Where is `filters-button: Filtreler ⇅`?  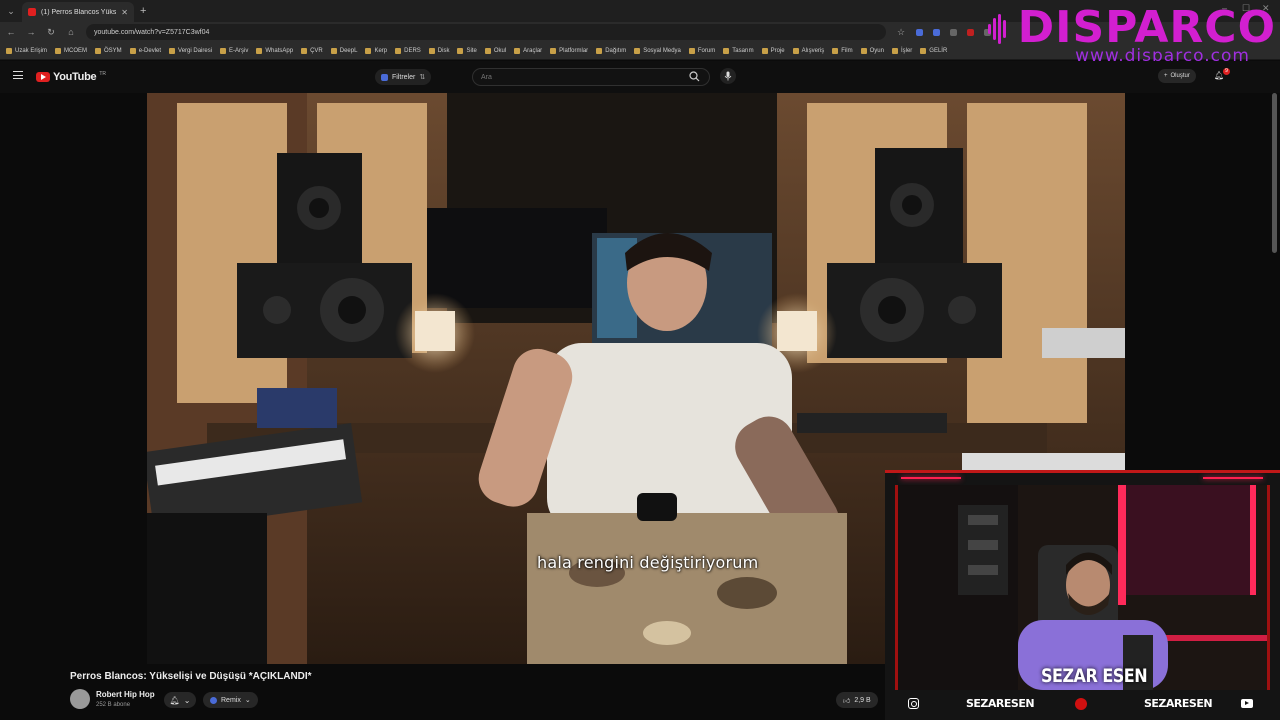 filters-button: Filtreler ⇅ is located at coordinates (403, 77).